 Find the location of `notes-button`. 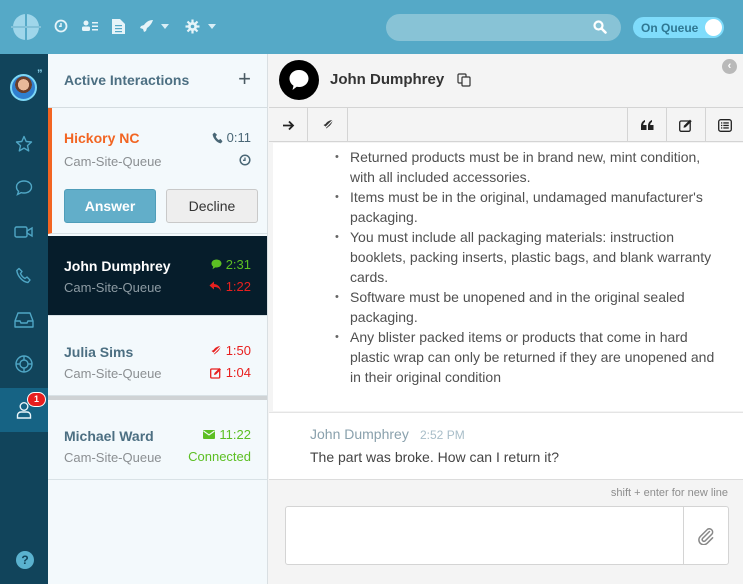

notes-button is located at coordinates (685, 125).